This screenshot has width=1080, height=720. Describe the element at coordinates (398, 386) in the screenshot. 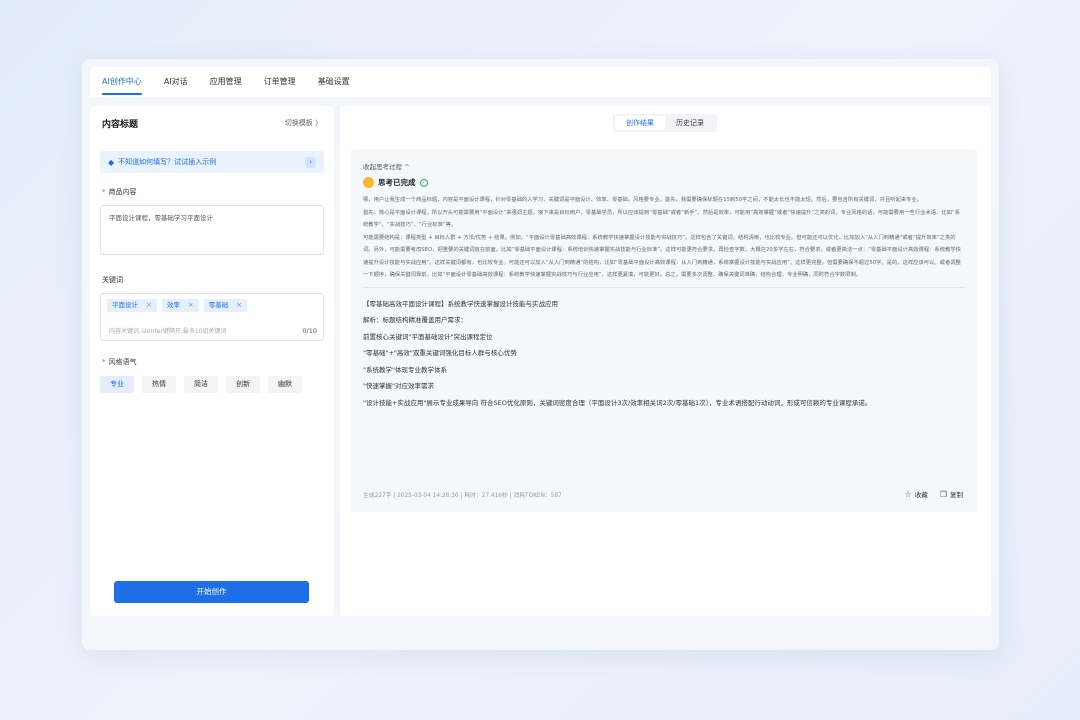

I see `answer-line: "快速掌握"对应效率需求` at that location.